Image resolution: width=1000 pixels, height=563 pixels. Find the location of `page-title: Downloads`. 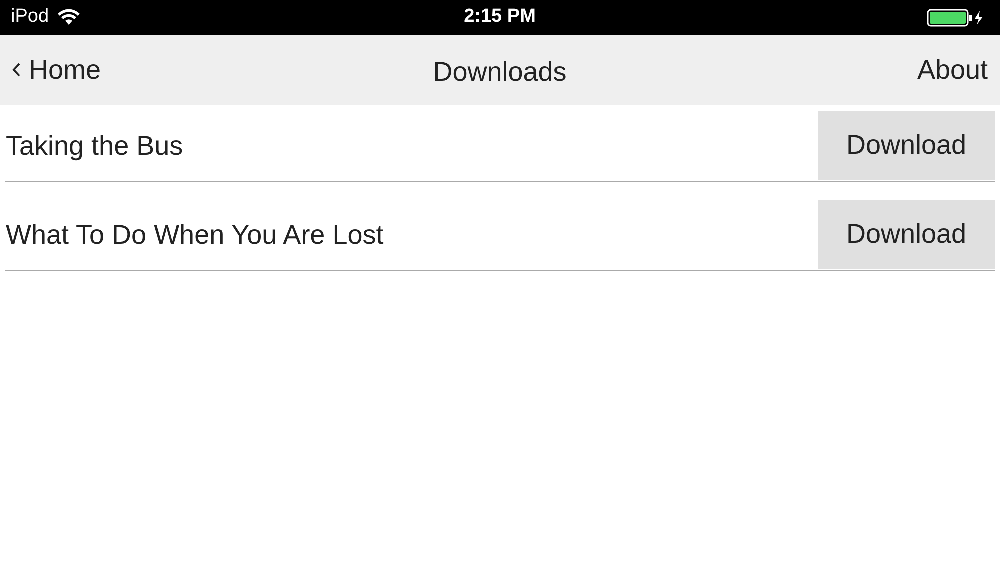

page-title: Downloads is located at coordinates (500, 72).